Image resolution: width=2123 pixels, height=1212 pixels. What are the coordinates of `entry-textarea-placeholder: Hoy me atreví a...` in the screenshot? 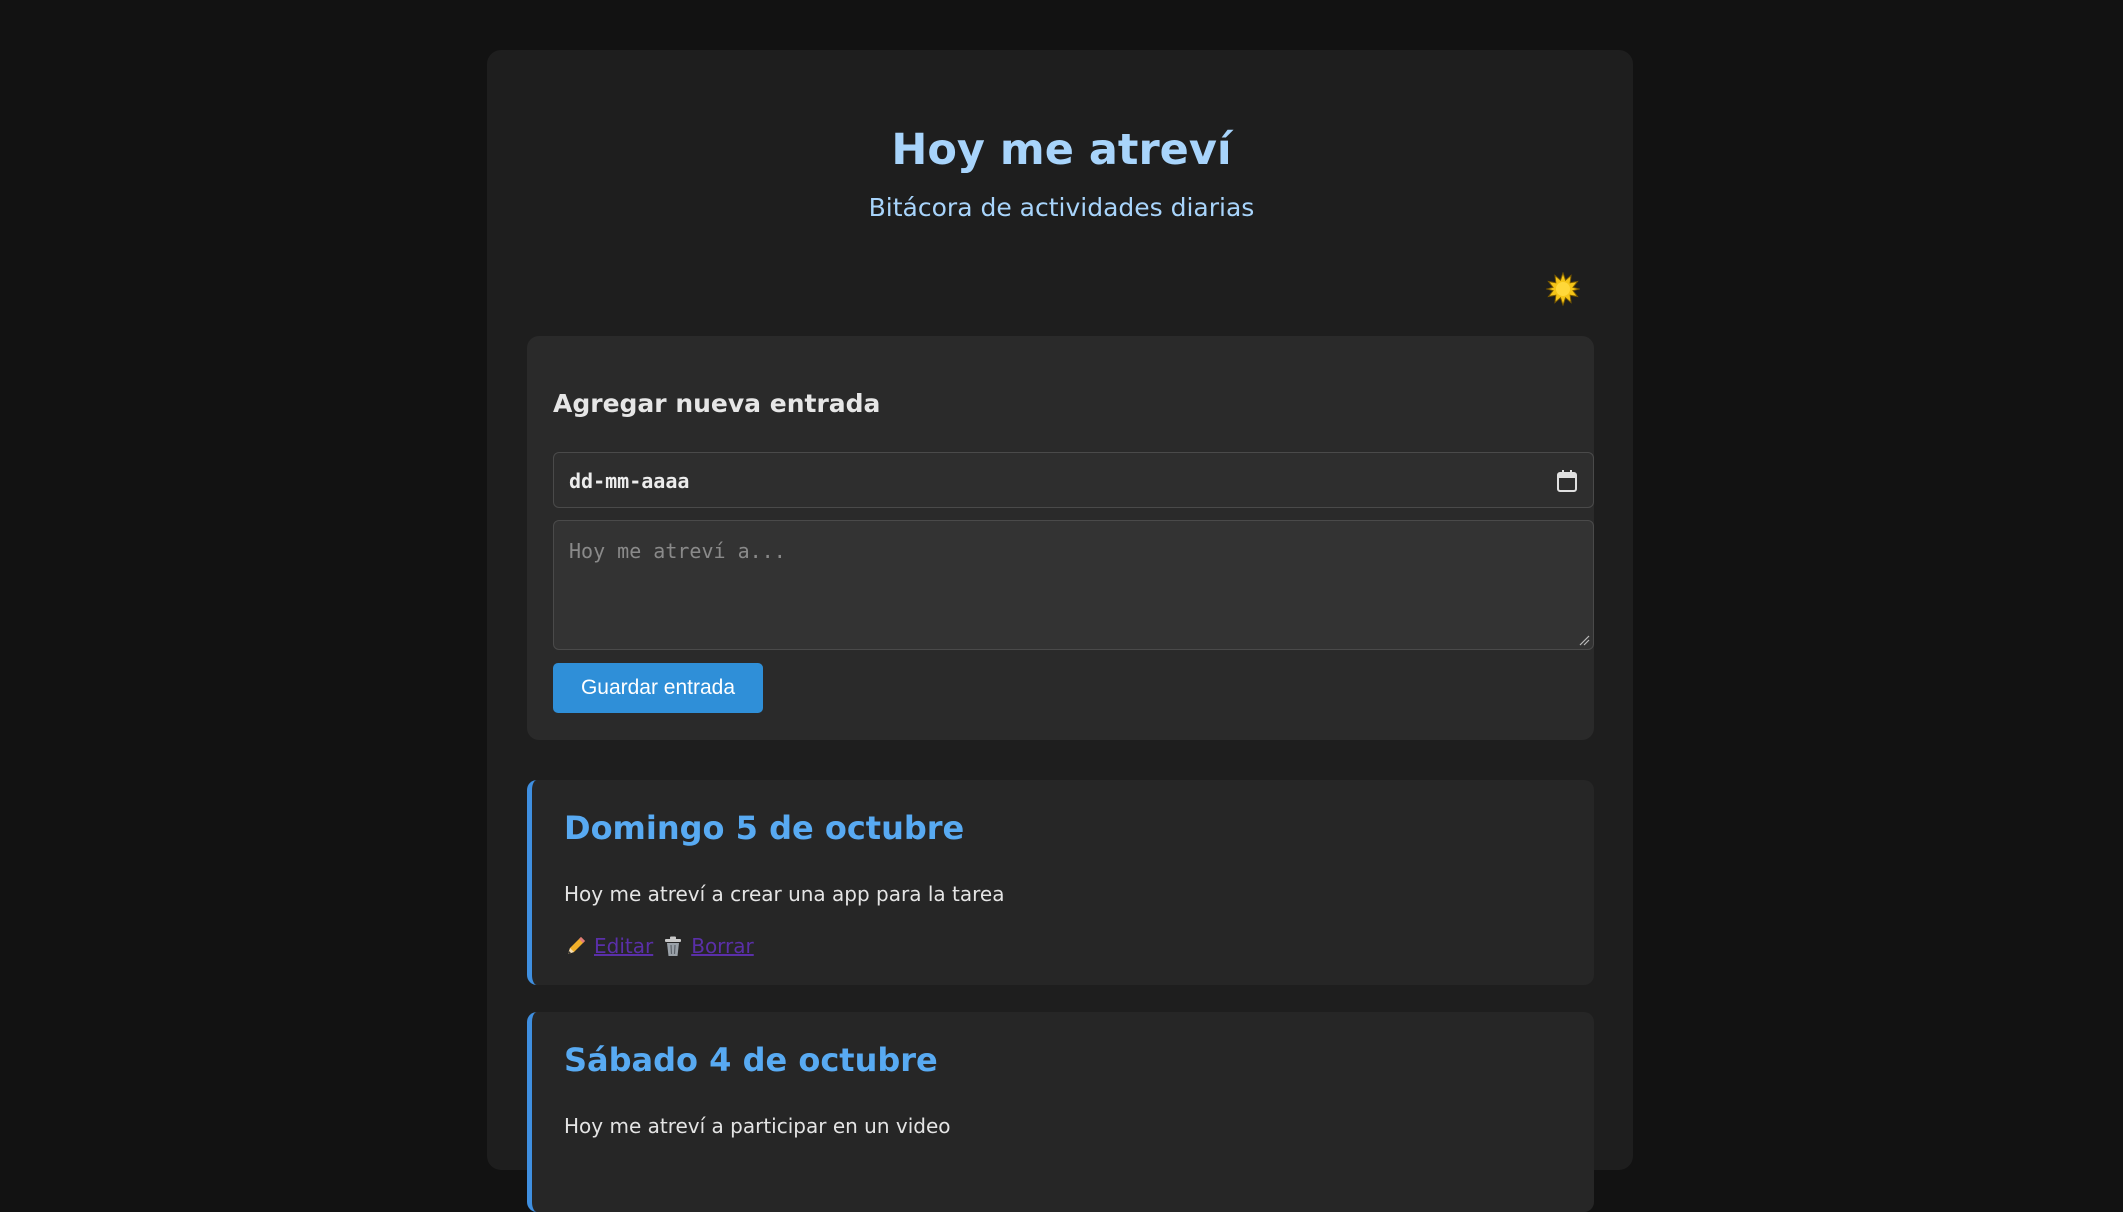 It's located at (677, 551).